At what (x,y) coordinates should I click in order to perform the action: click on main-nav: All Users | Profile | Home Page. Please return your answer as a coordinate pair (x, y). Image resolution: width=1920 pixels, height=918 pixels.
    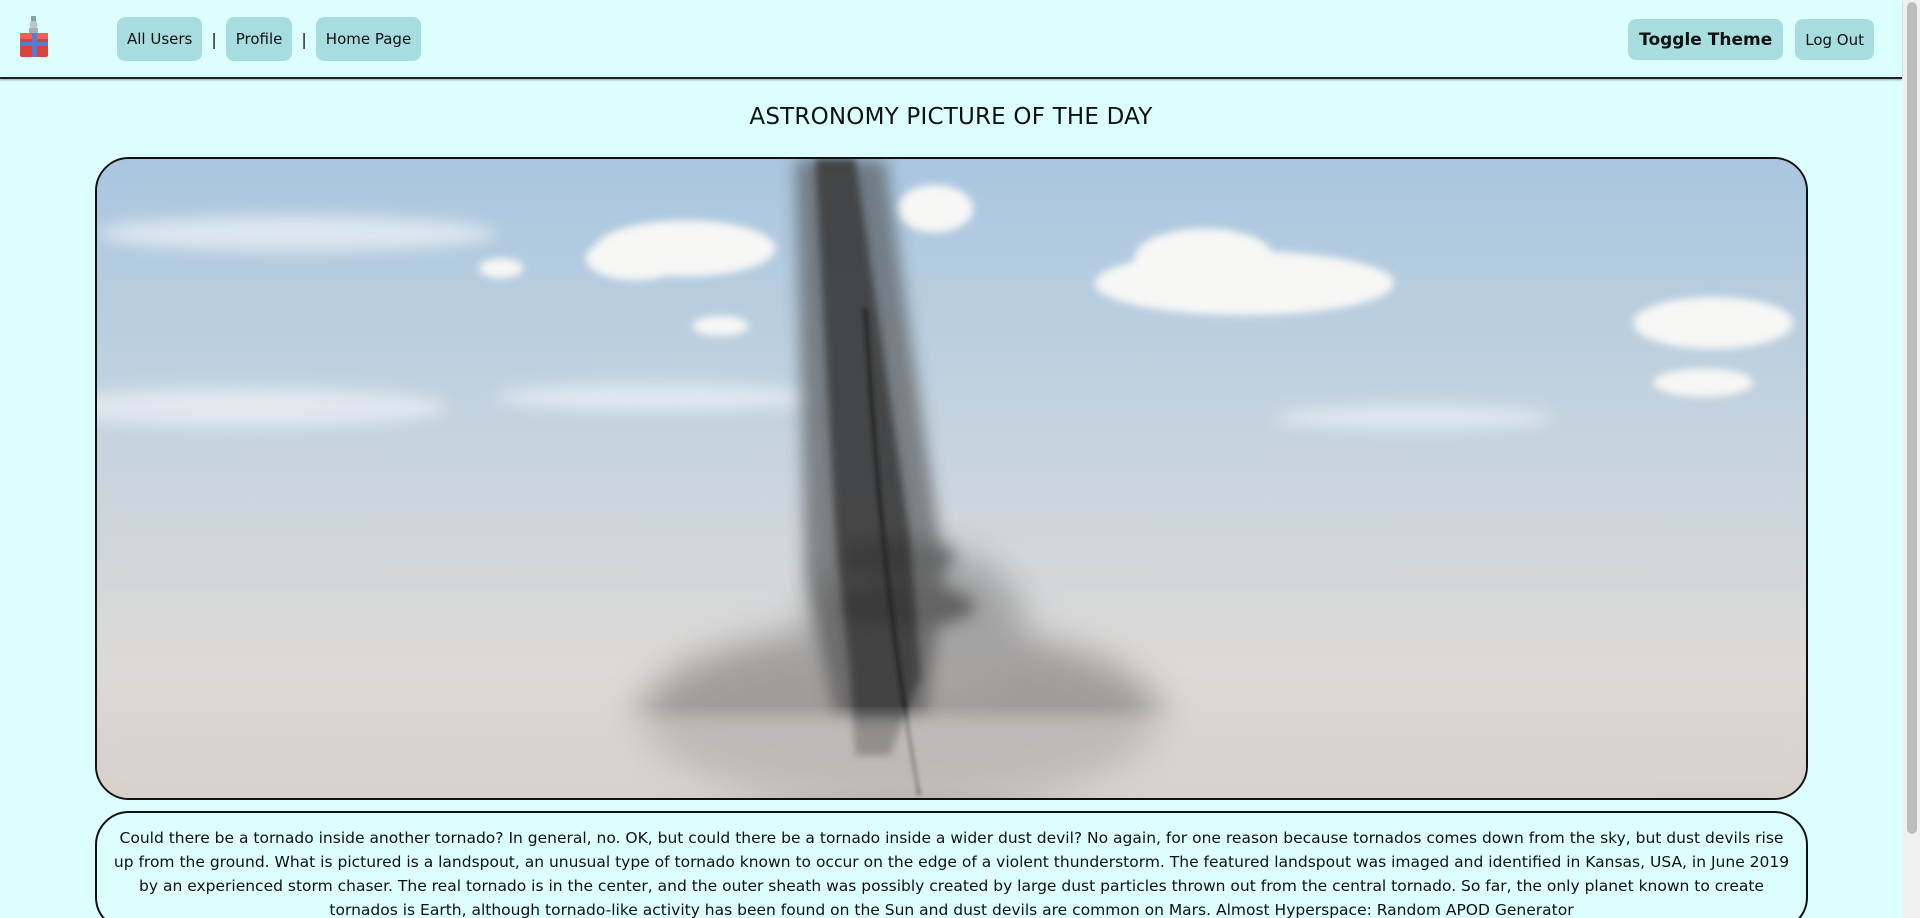
    Looking at the image, I should click on (269, 39).